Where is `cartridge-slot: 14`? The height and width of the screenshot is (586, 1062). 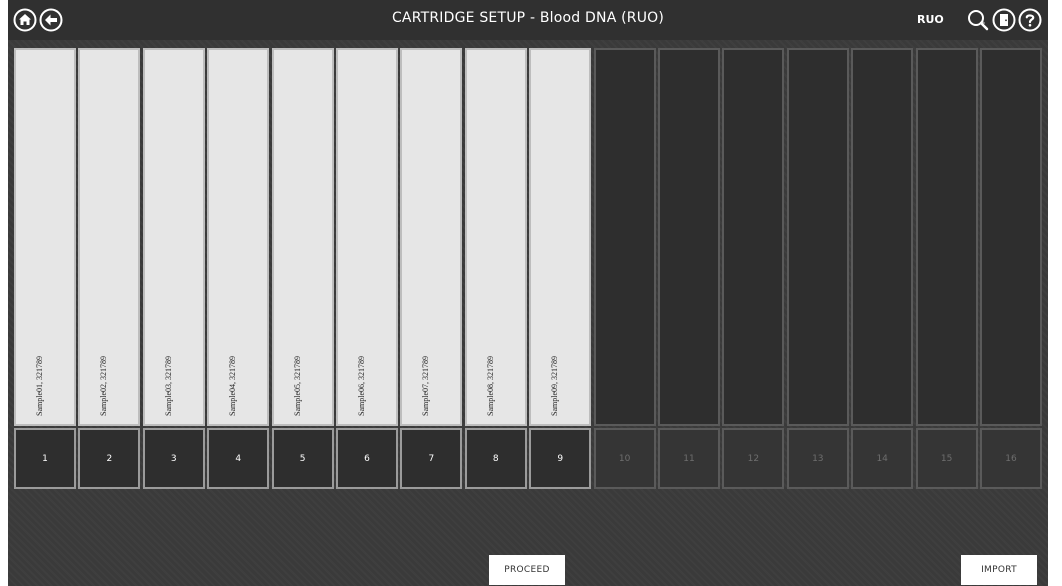 cartridge-slot: 14 is located at coordinates (882, 269).